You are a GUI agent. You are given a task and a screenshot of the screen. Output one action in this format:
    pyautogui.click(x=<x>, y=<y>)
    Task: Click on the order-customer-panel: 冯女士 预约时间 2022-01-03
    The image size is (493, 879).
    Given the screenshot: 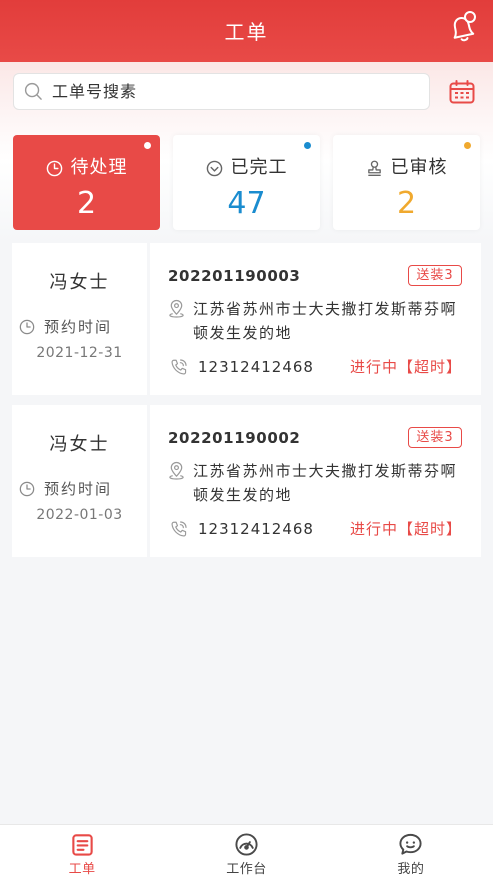 What is the action you would take?
    pyautogui.click(x=79, y=481)
    